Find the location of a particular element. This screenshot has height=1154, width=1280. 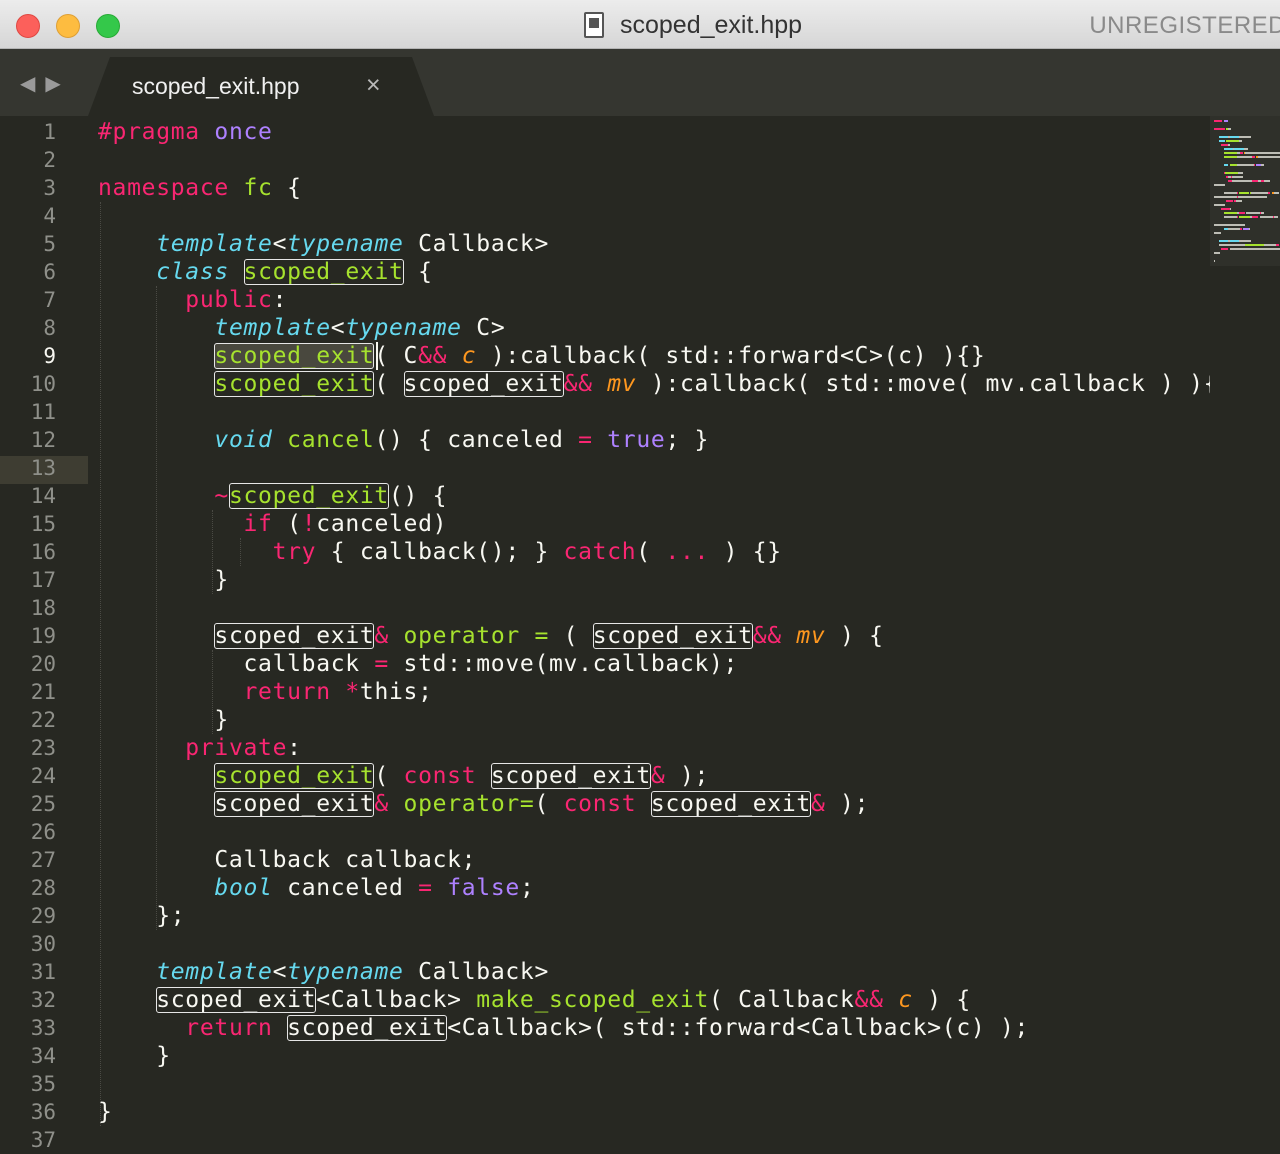

line-number: 26 is located at coordinates (43, 832).